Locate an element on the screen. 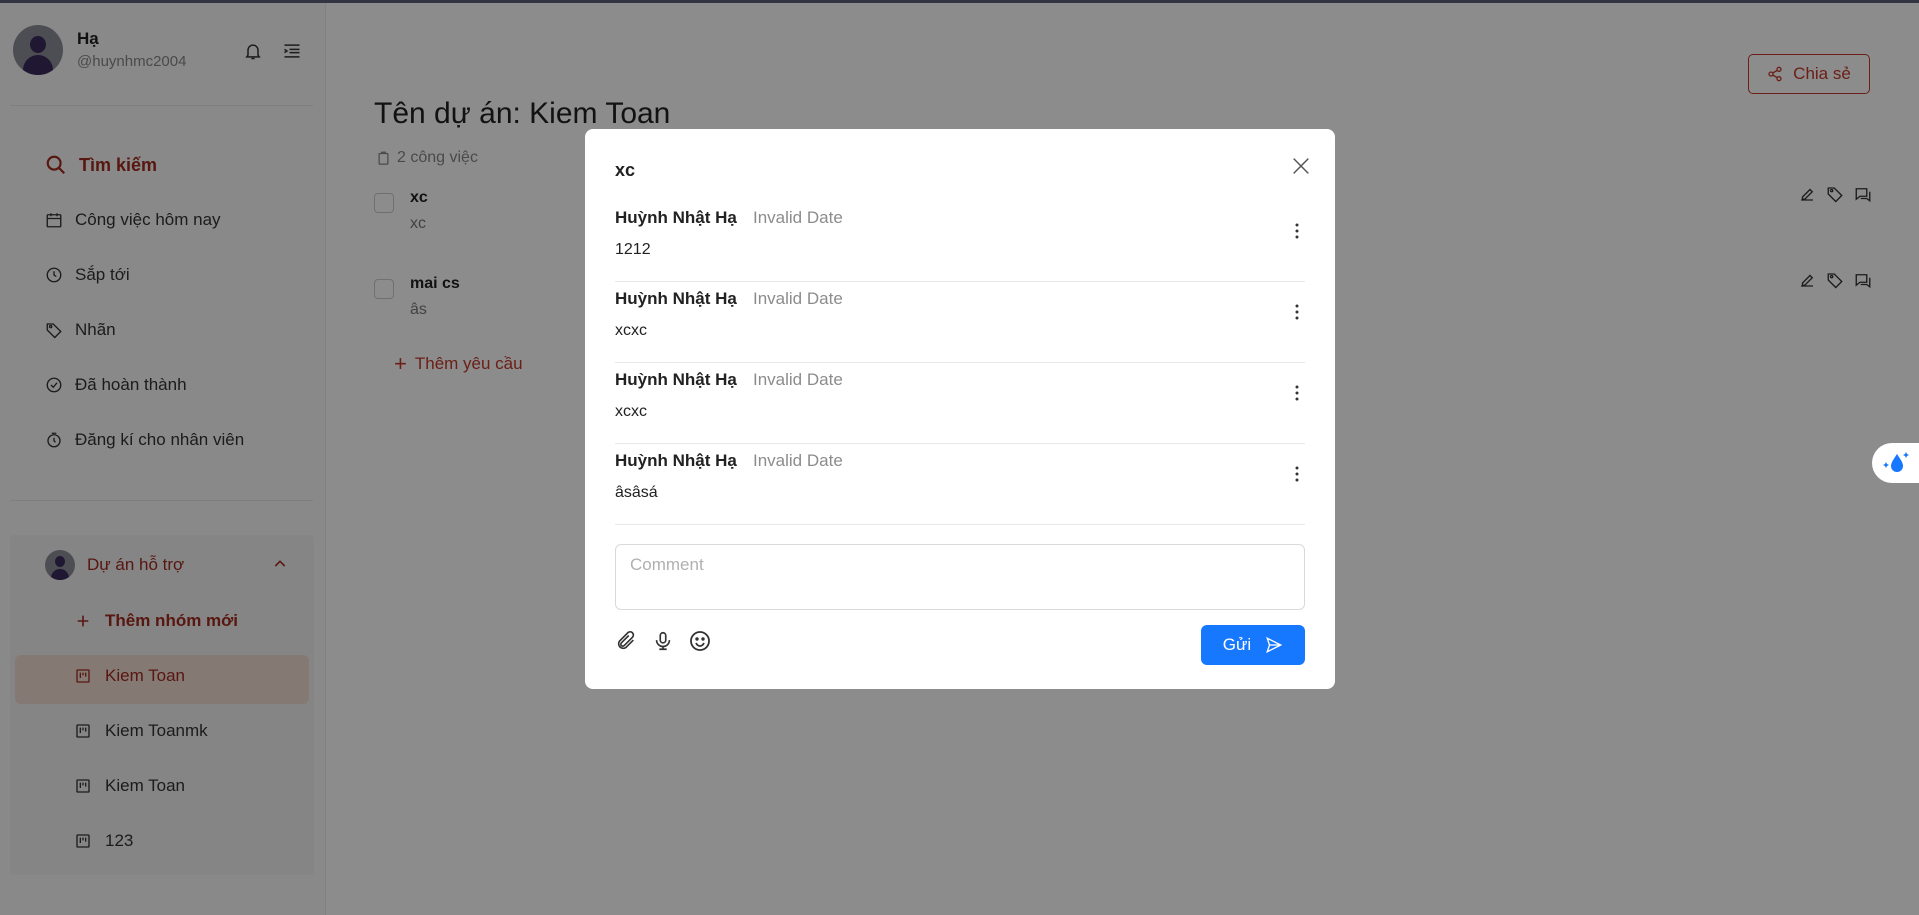 This screenshot has height=915, width=1919. comment-item: Huỳnh Nhật Hạ Invalid Date âsâsá is located at coordinates (960, 484).